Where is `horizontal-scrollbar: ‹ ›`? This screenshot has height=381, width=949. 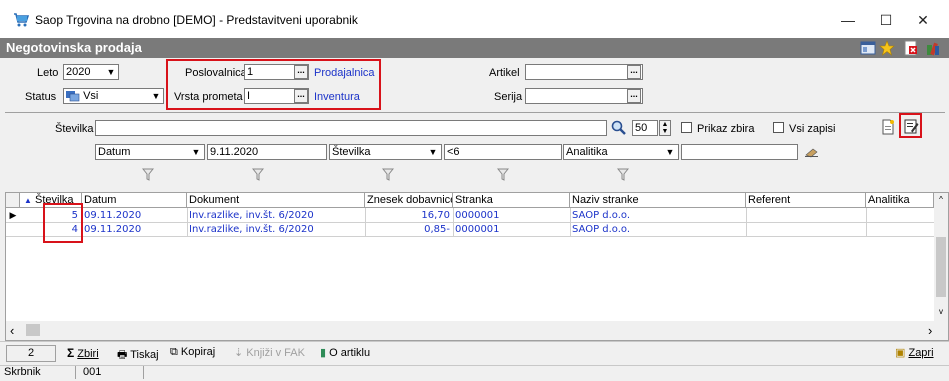
horizontal-scrollbar: ‹ › is located at coordinates (477, 330).